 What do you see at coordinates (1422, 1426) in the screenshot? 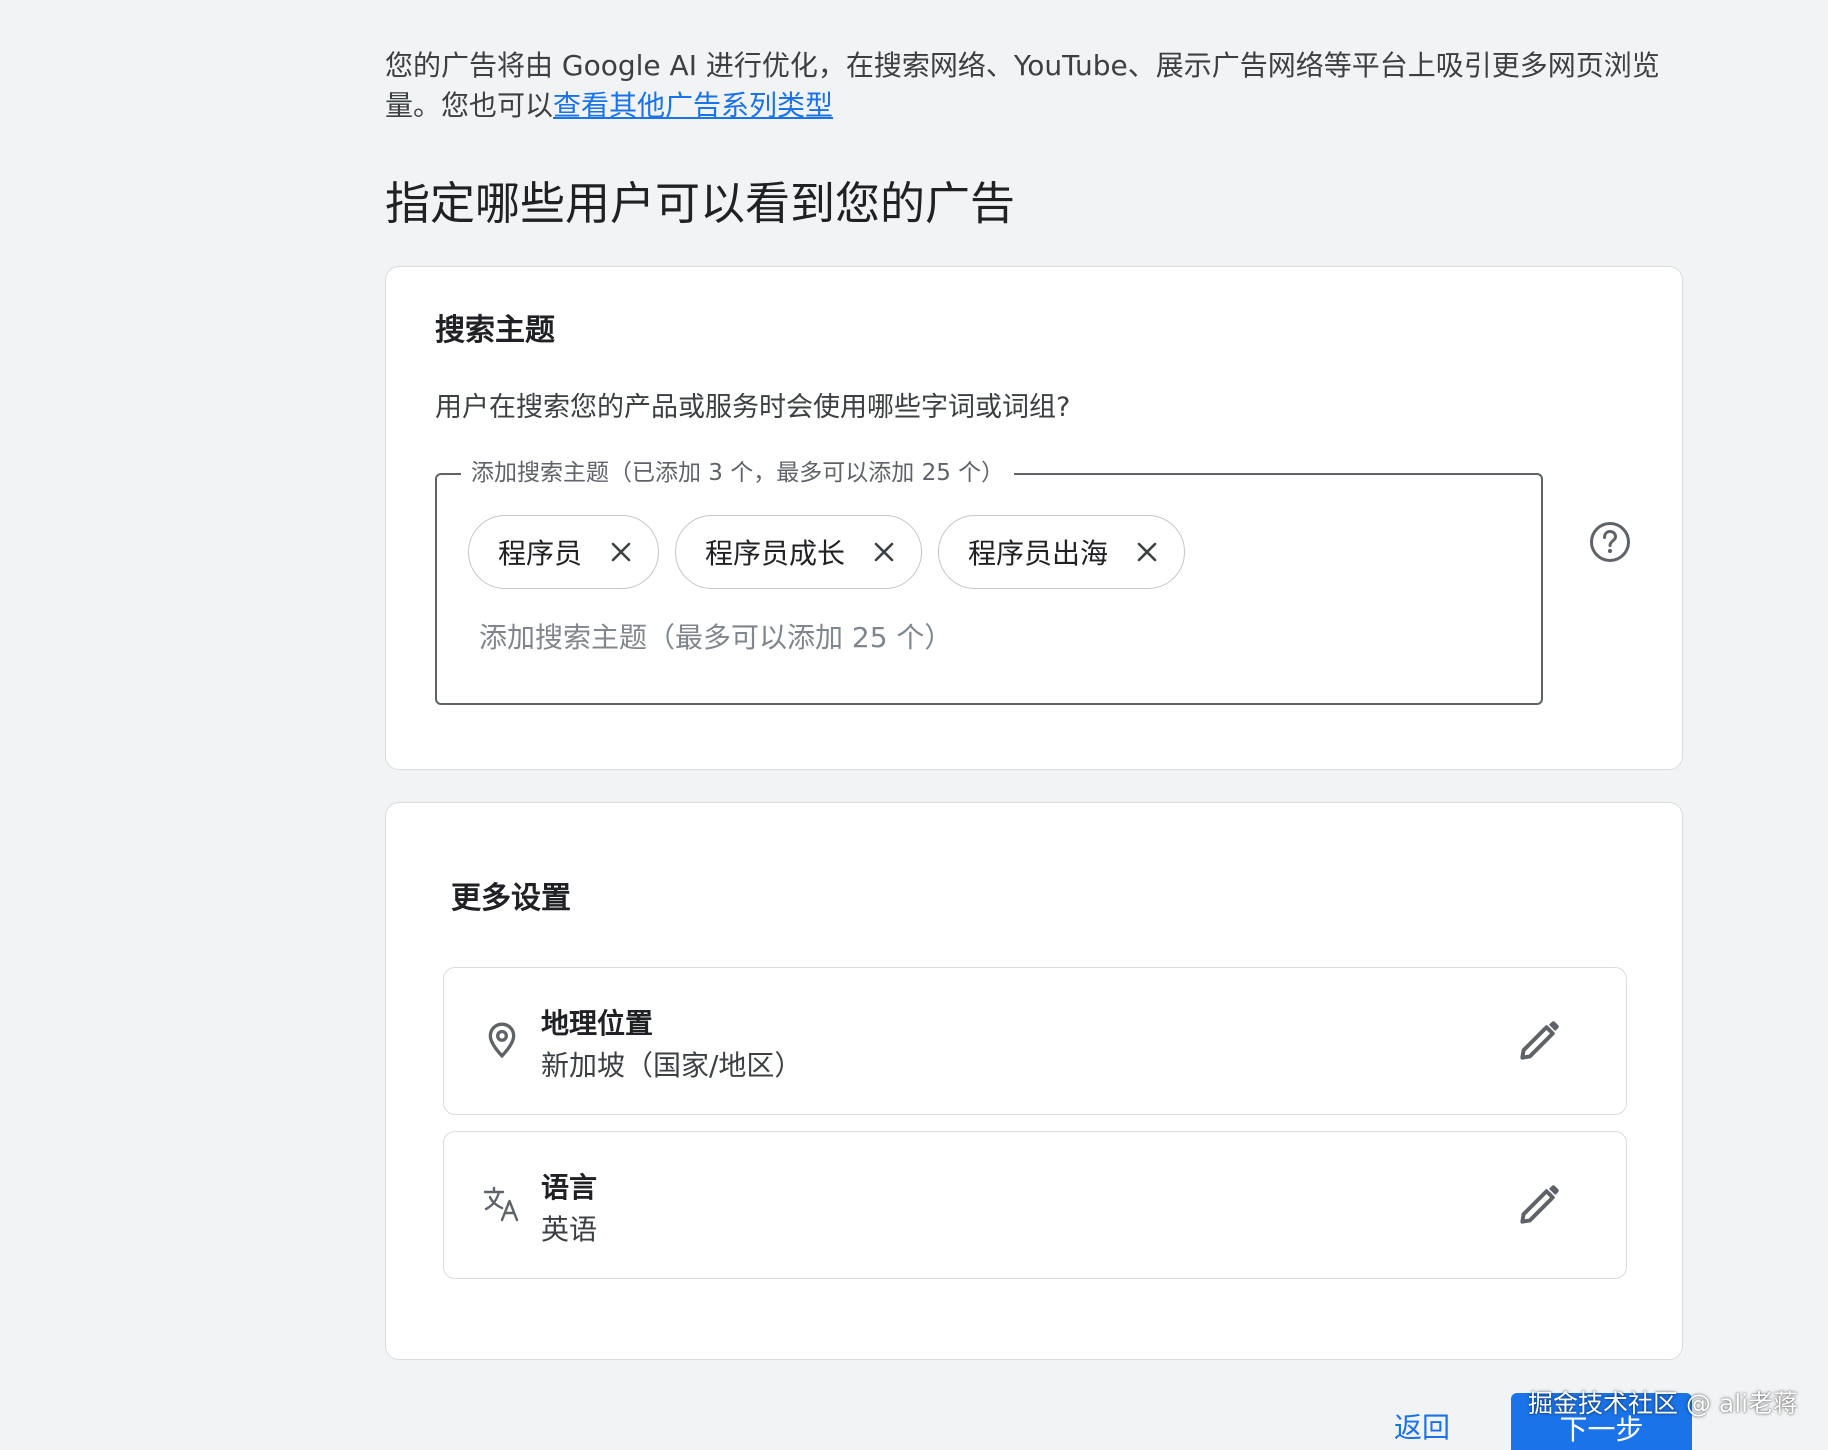
I see `back-button: 返回` at bounding box center [1422, 1426].